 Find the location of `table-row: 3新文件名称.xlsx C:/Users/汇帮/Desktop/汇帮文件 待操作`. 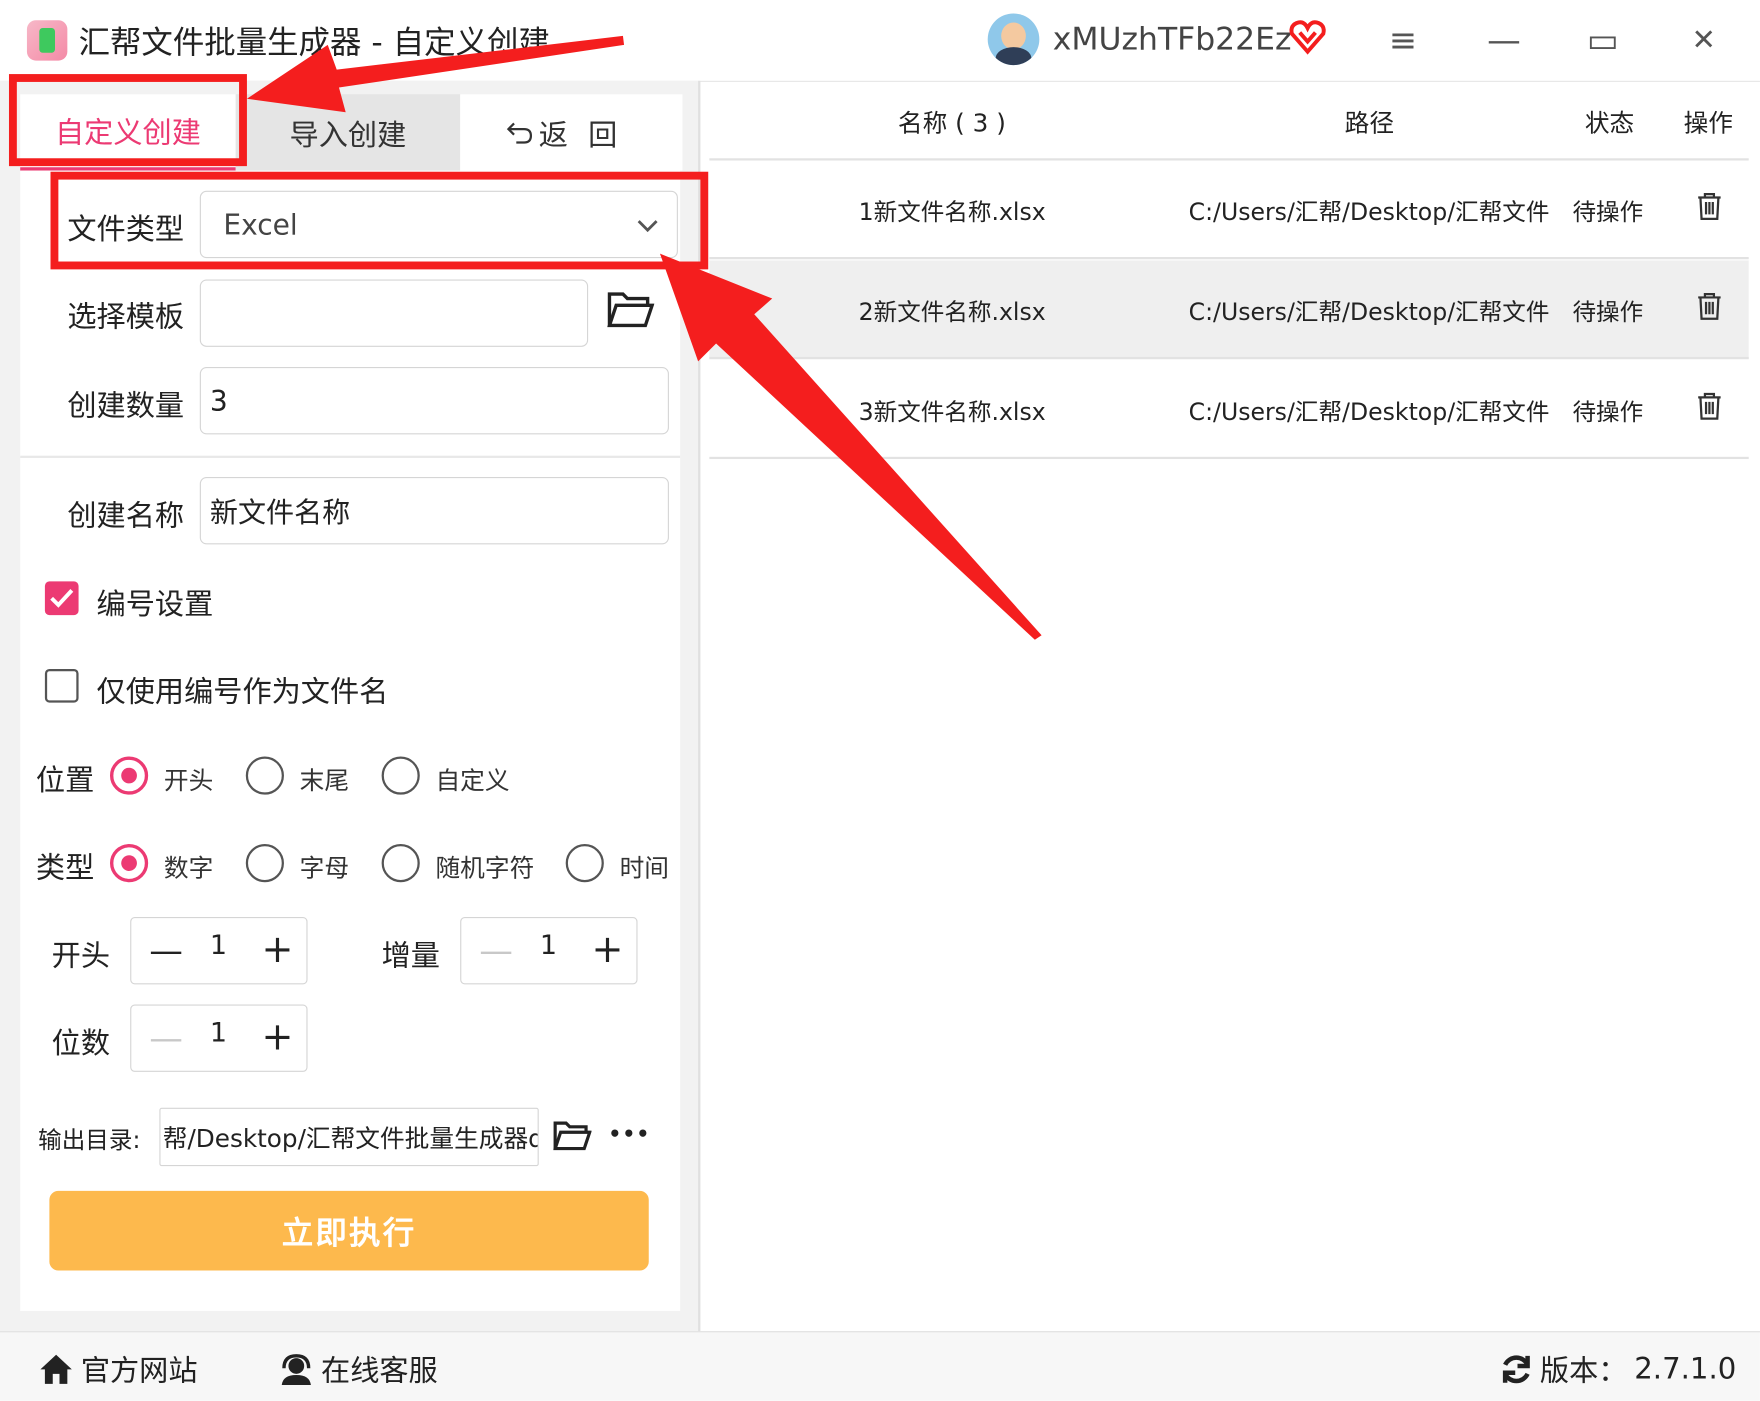

table-row: 3新文件名称.xlsx C:/Users/汇帮/Desktop/汇帮文件 待操作 is located at coordinates (1229, 410).